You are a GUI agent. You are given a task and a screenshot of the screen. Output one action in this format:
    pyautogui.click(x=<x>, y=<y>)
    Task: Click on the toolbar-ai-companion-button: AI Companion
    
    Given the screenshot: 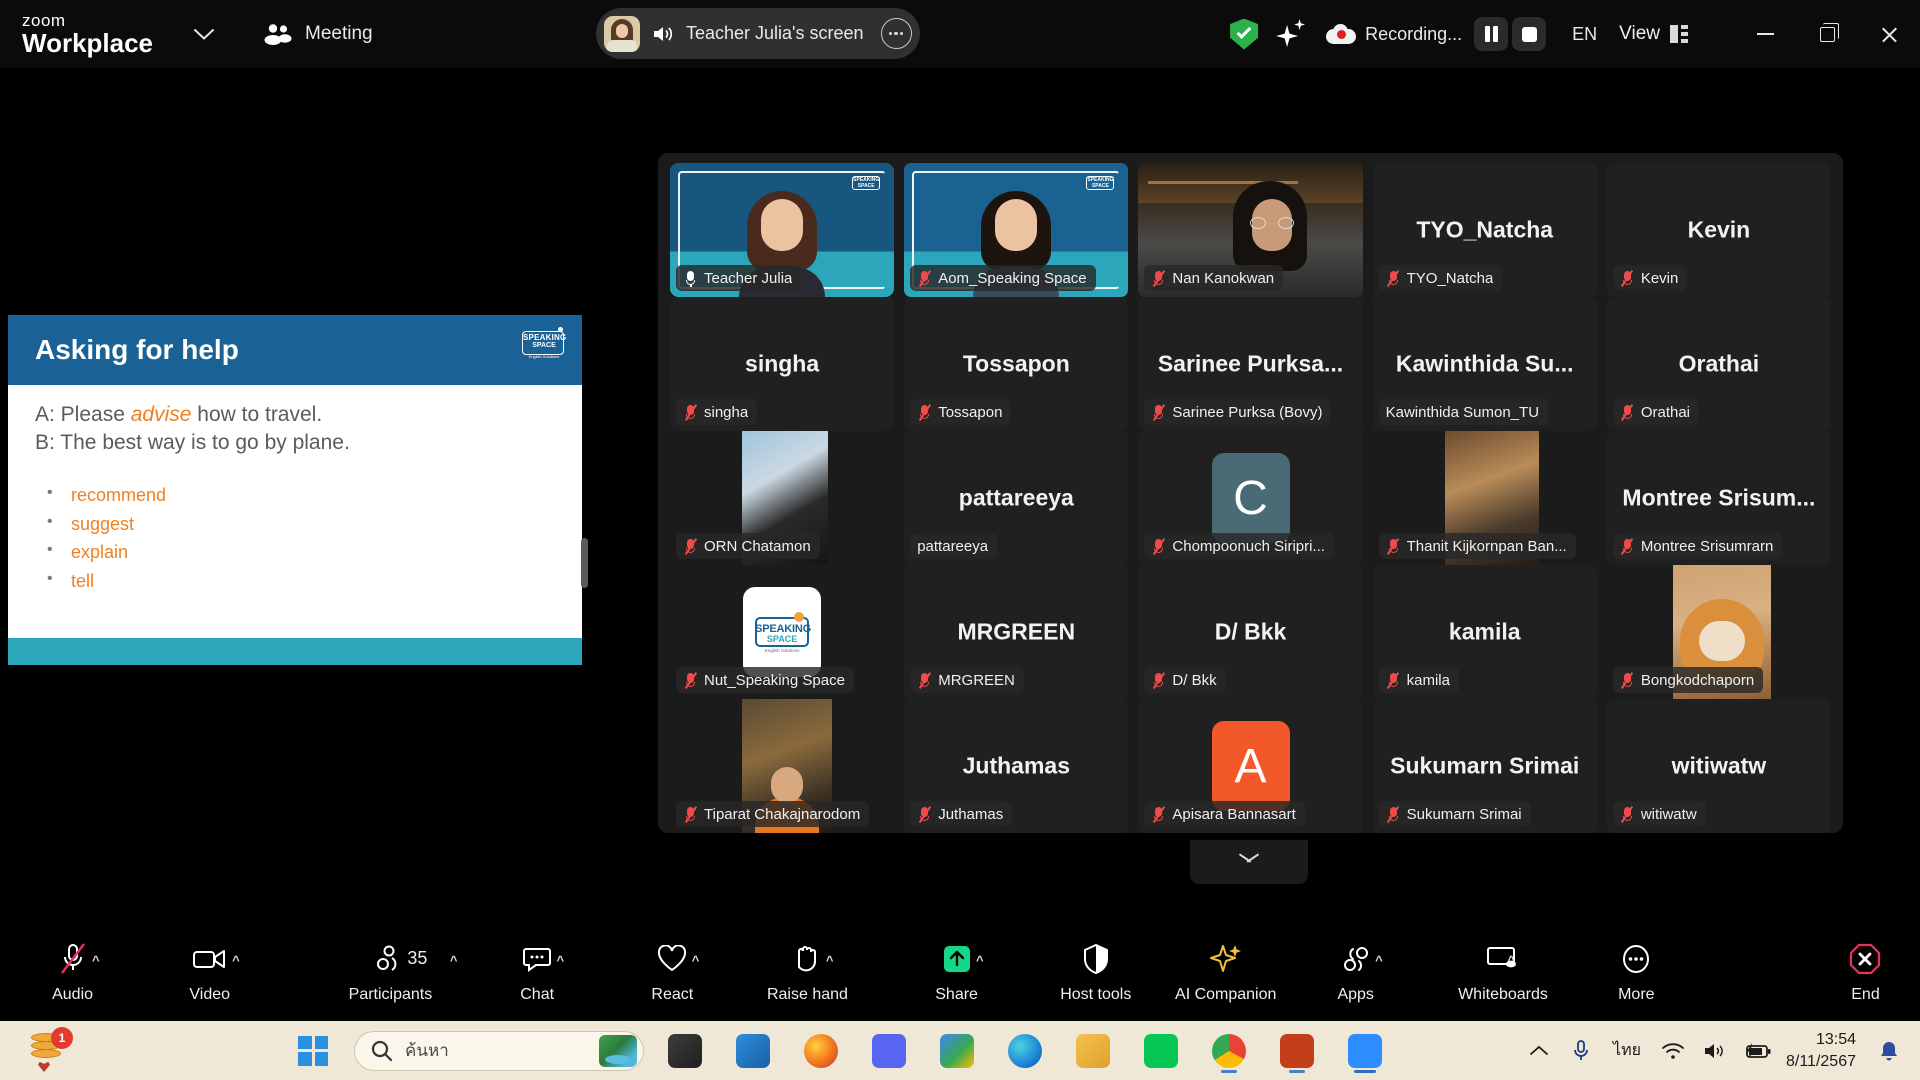 What is the action you would take?
    pyautogui.click(x=1225, y=971)
    